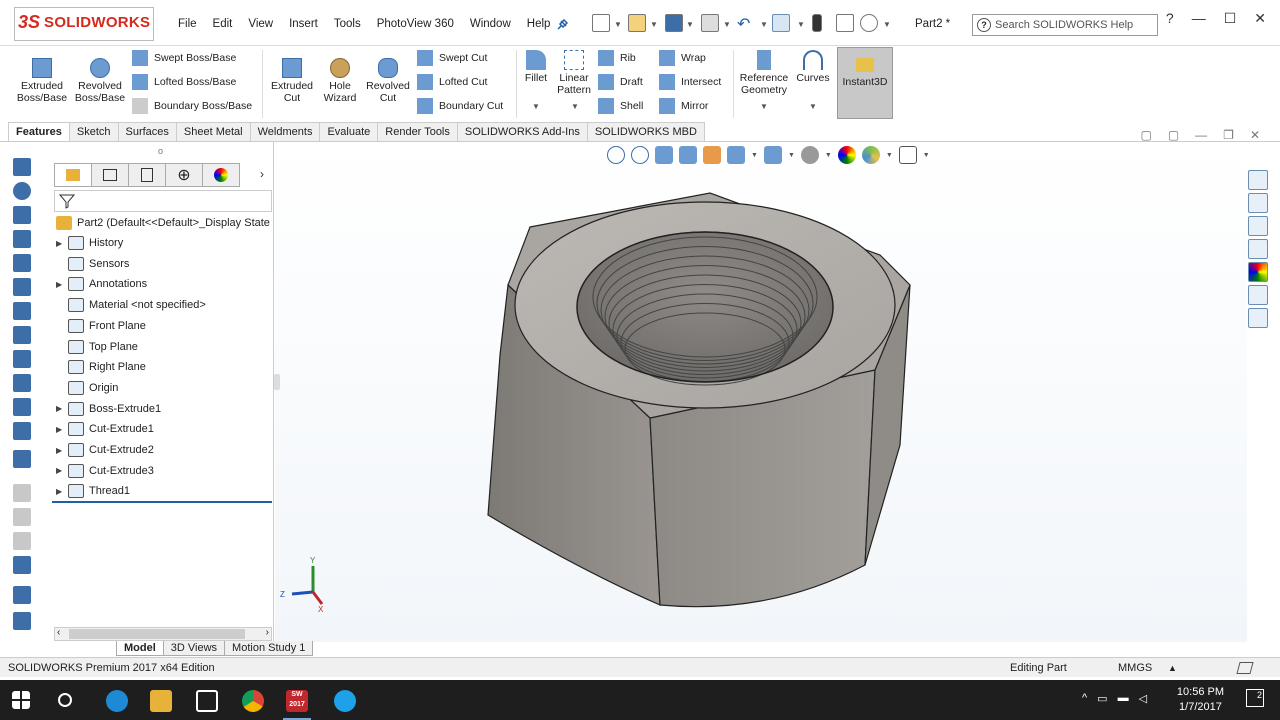 The width and height of the screenshot is (1280, 720). I want to click on shell-icon, so click(22, 359).